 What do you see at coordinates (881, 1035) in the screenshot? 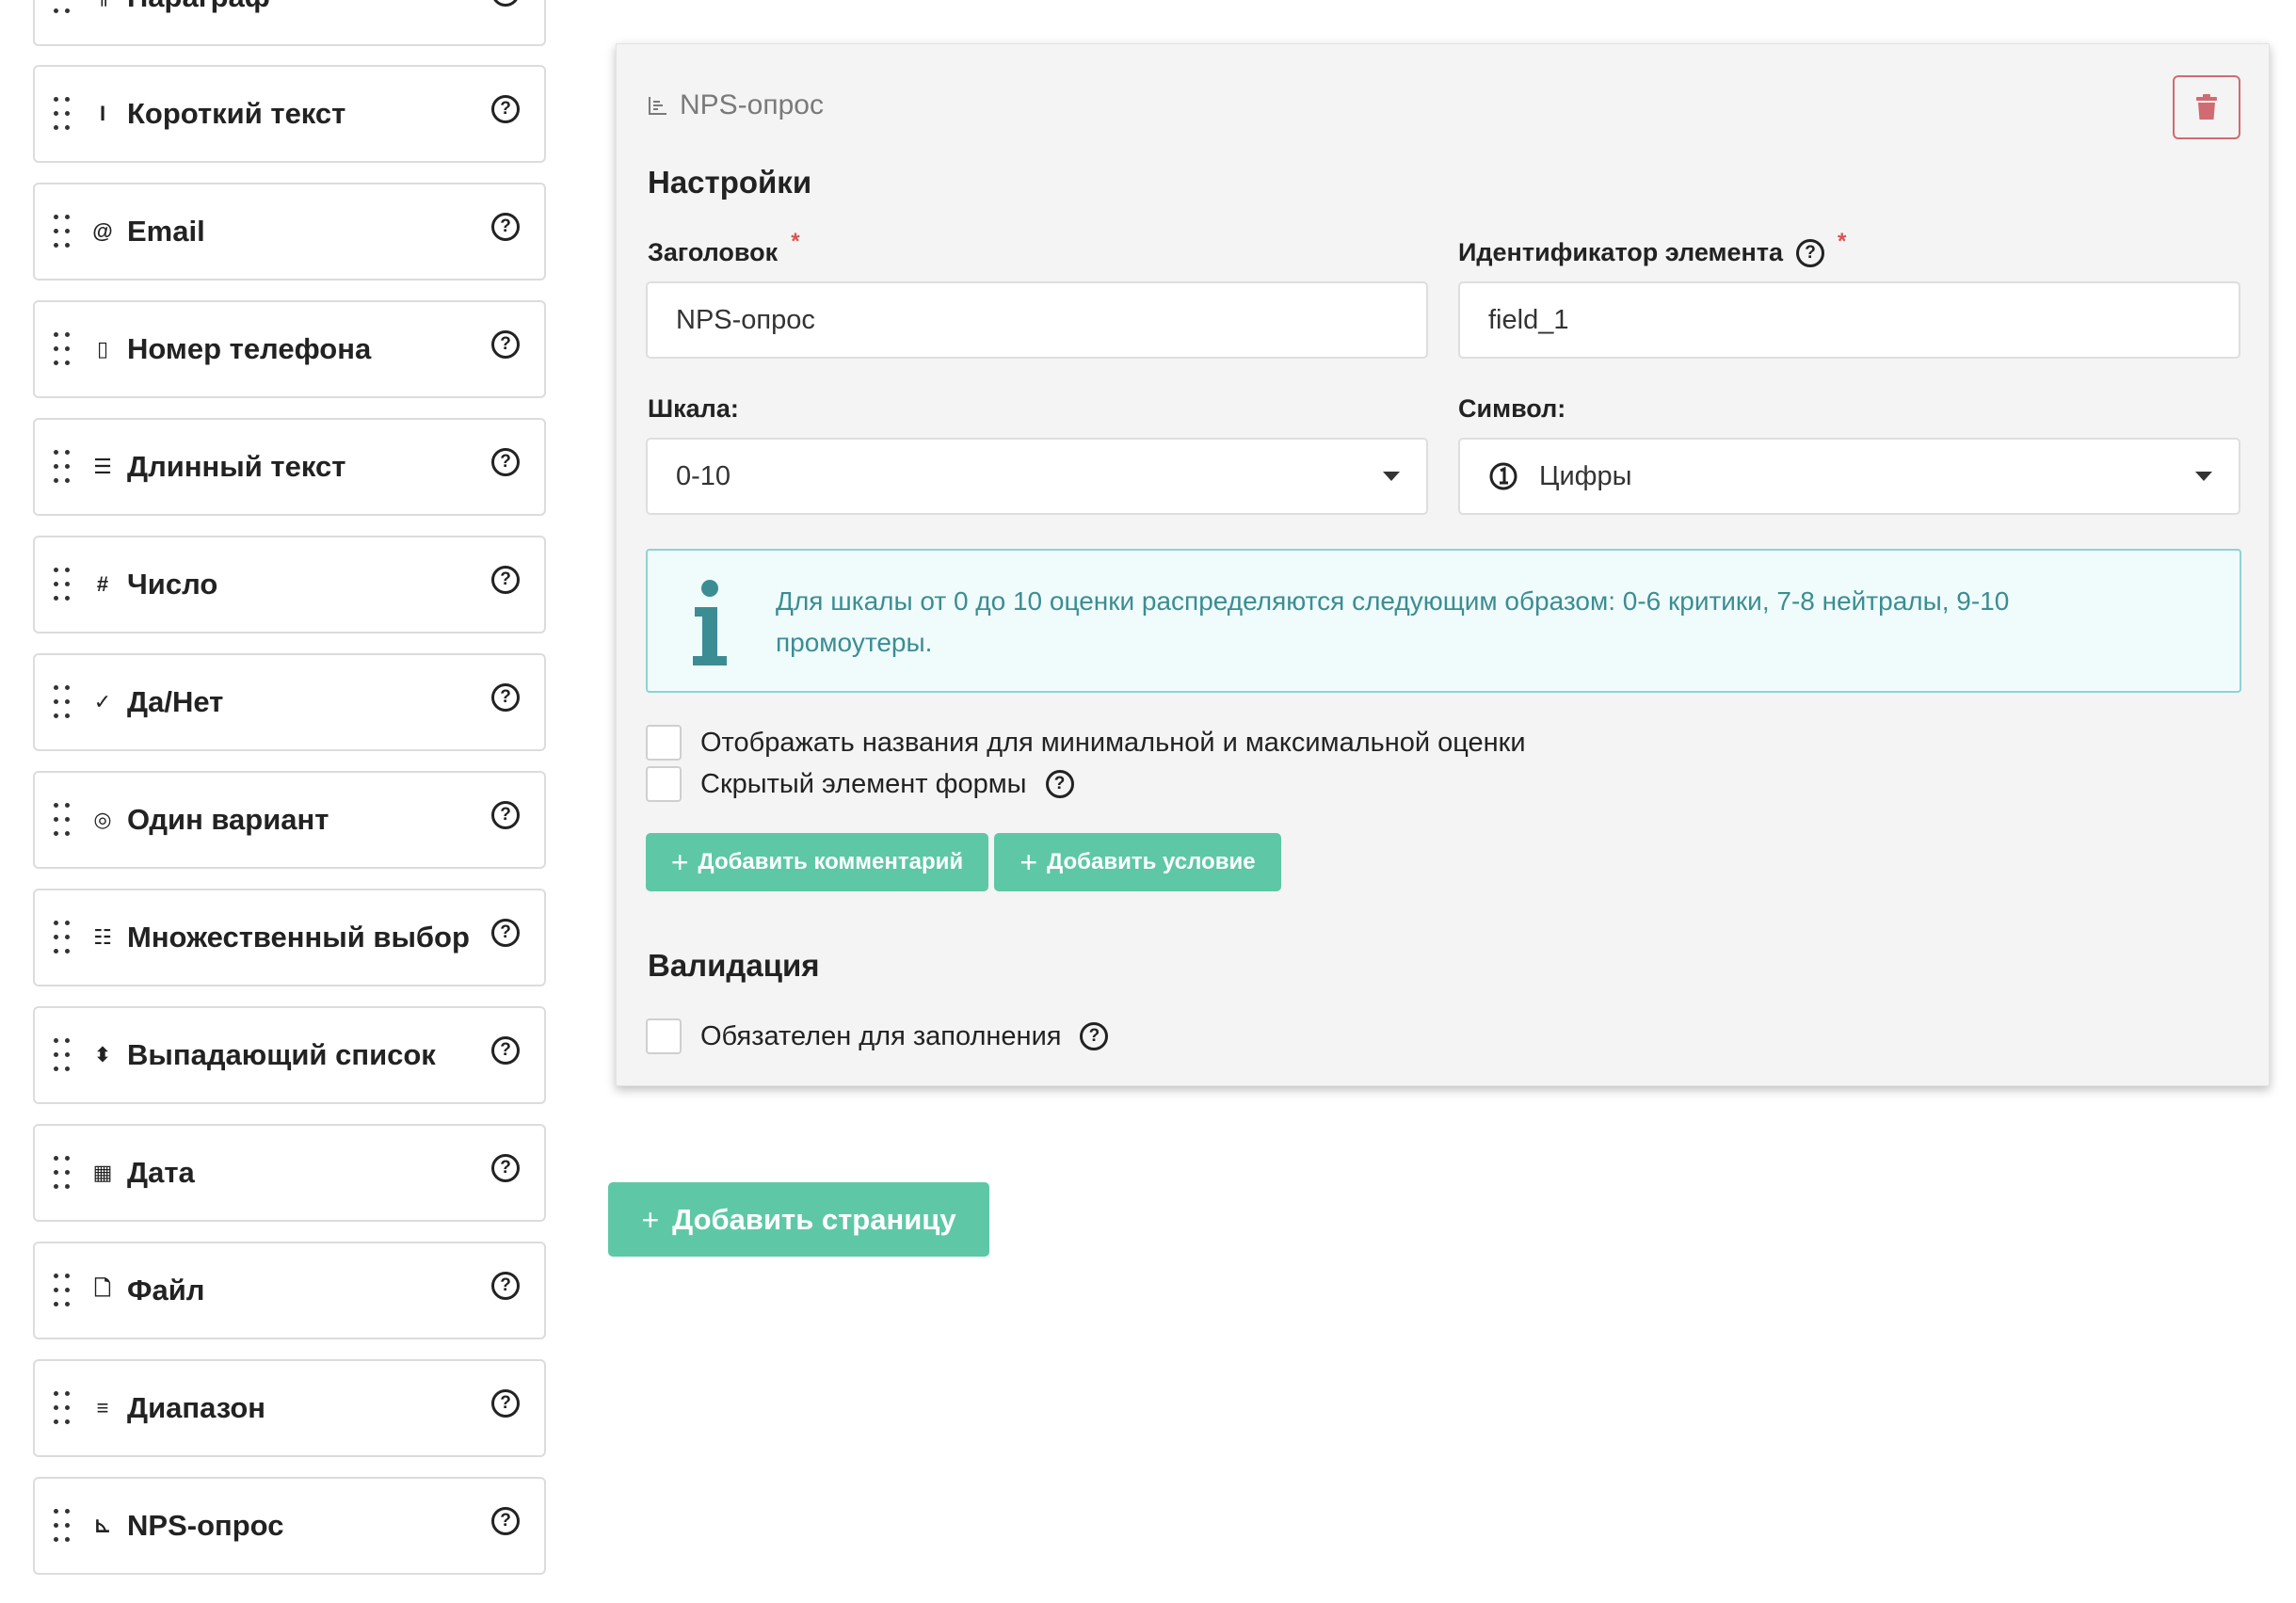
I see `required-label: Обязателен для заполнения` at bounding box center [881, 1035].